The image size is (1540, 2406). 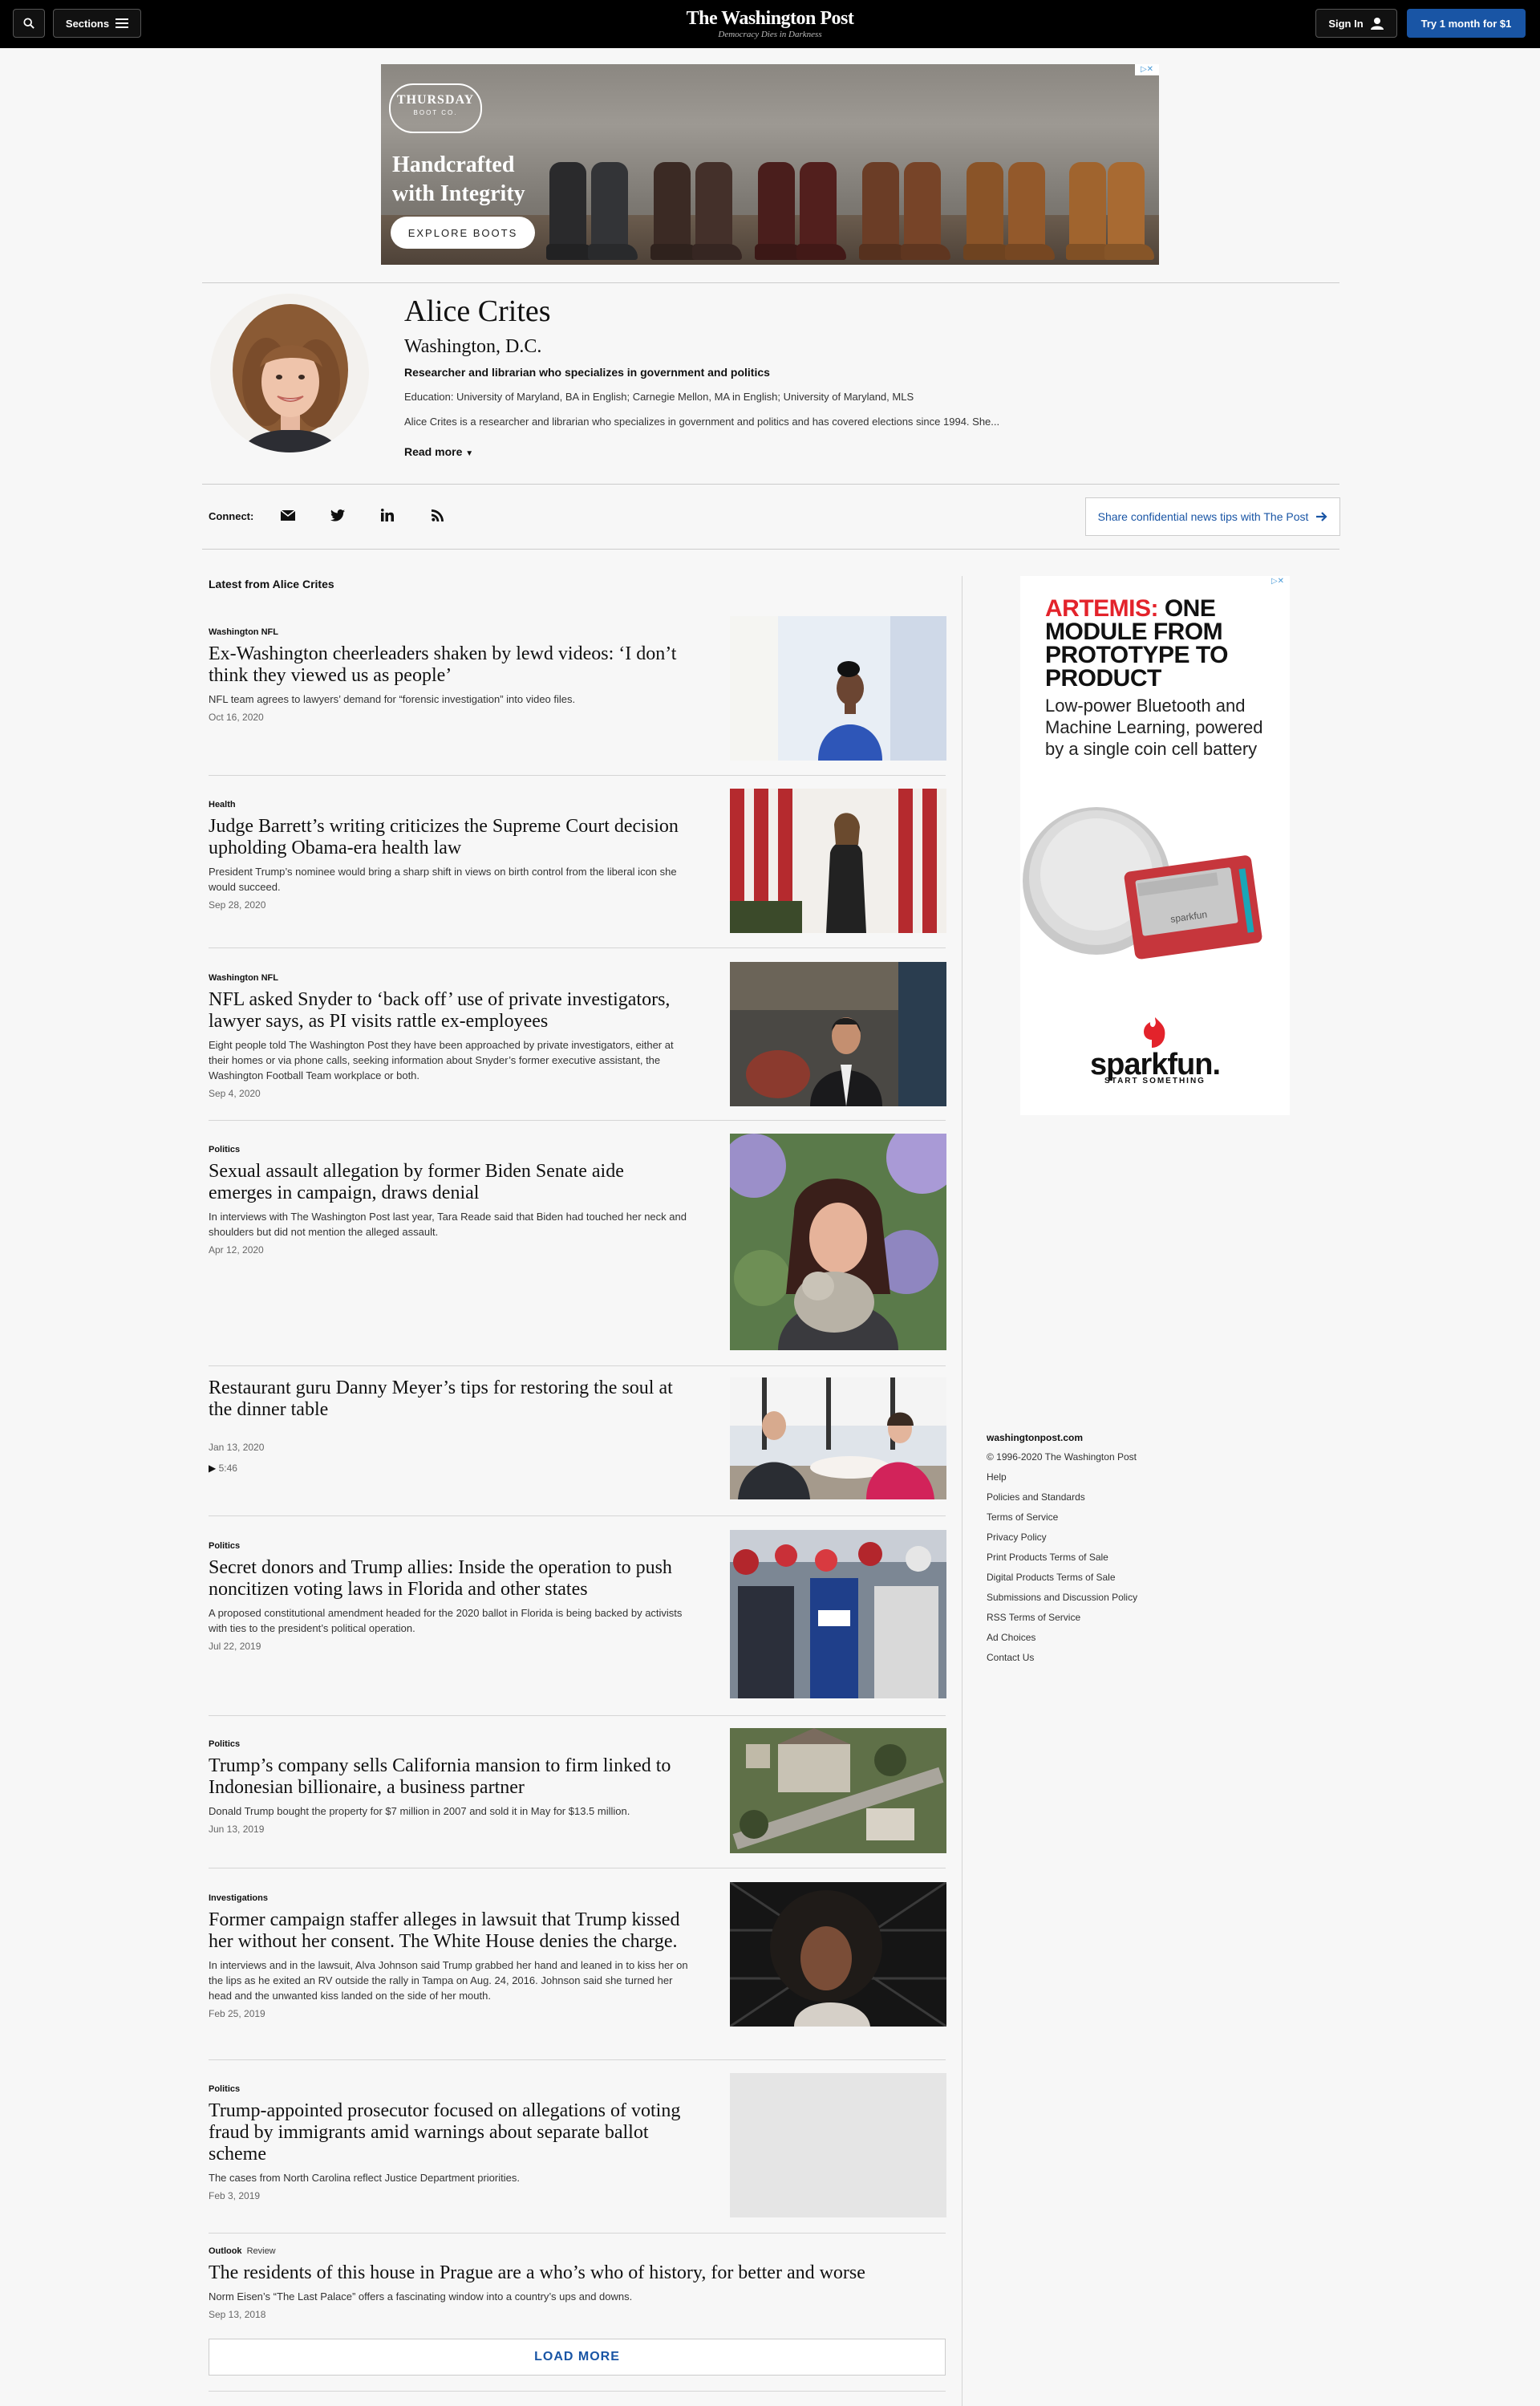 I want to click on sign-in-button: Sign In, so click(x=1356, y=23).